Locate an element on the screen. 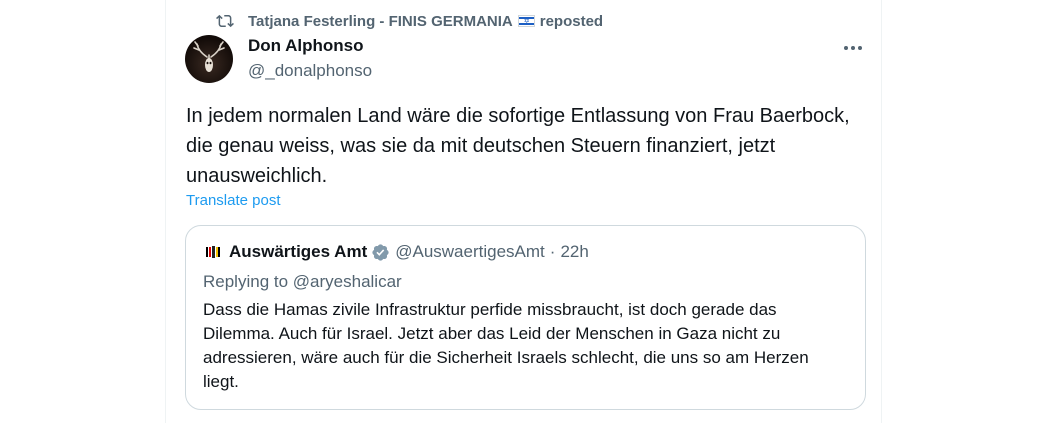 This screenshot has width=1050, height=423. stag-skull-image is located at coordinates (209, 56).